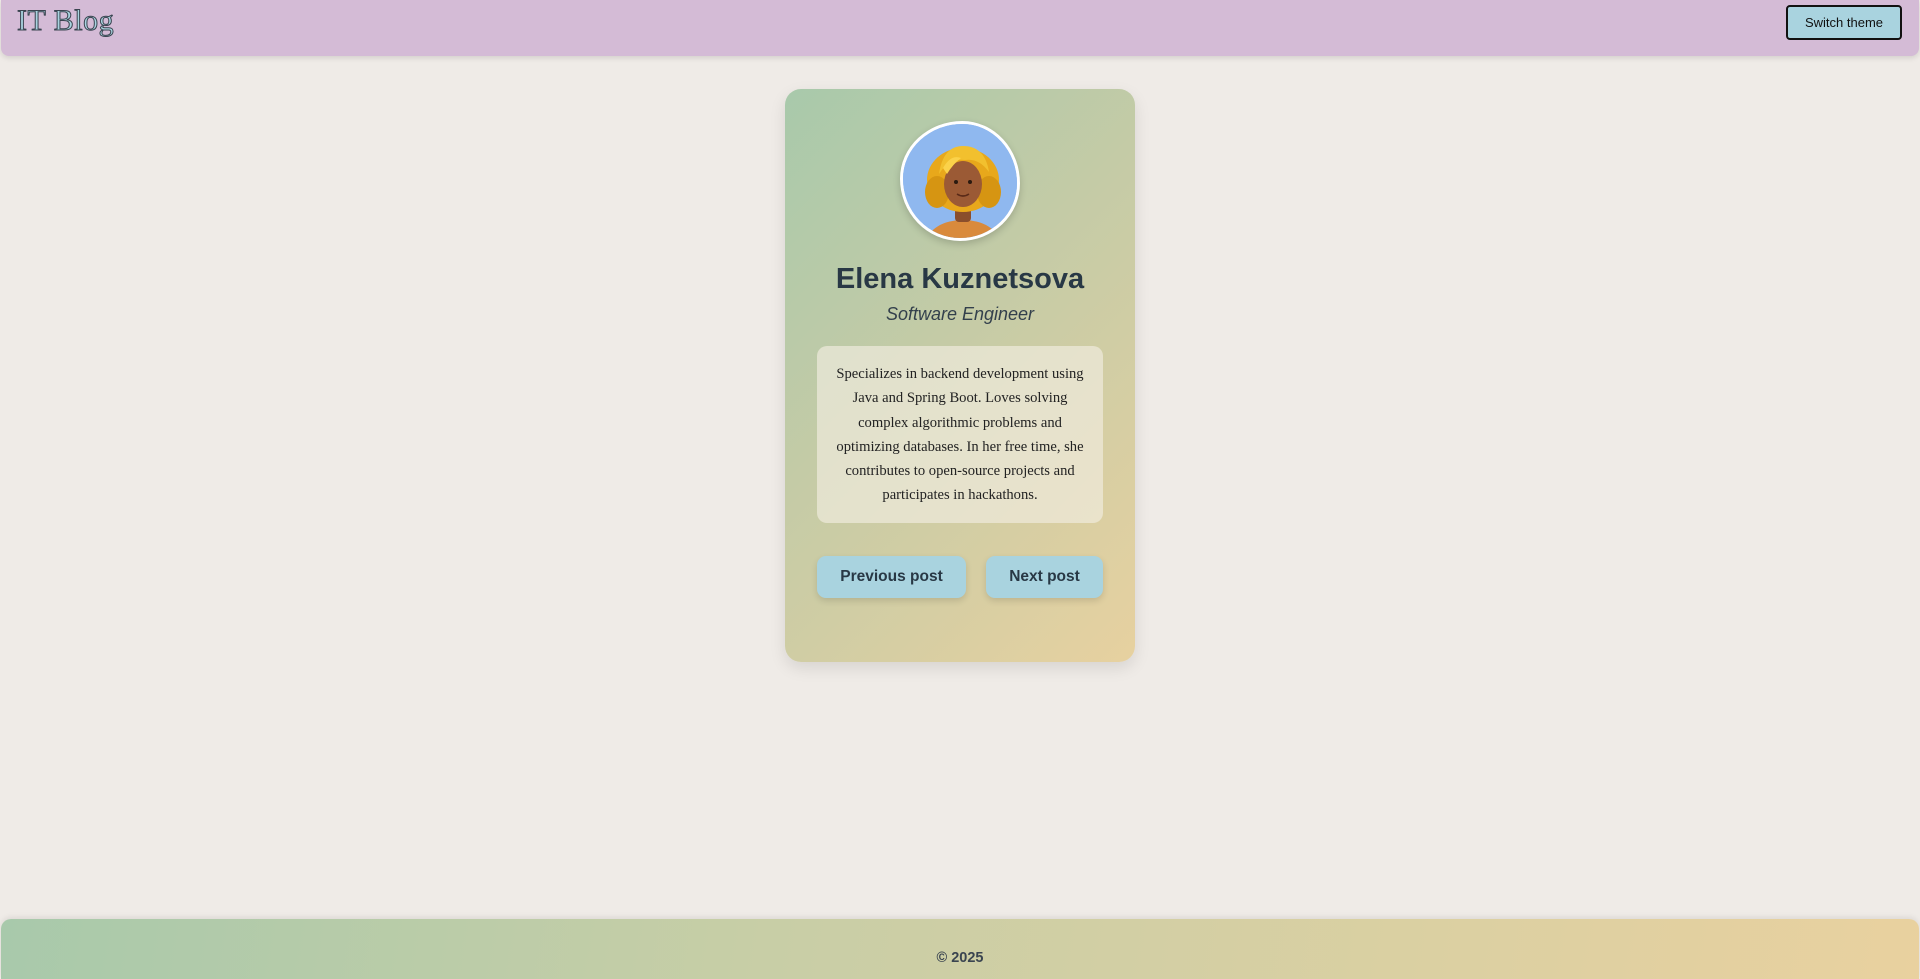 The image size is (1920, 979). Describe the element at coordinates (1844, 22) in the screenshot. I see `switch-theme-button: Switch theme` at that location.